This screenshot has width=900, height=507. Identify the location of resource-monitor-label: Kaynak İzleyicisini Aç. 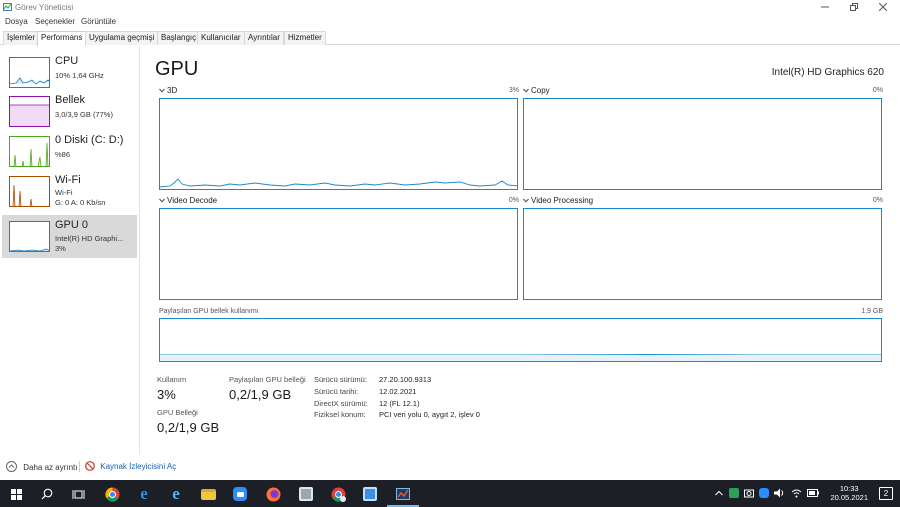
(138, 466).